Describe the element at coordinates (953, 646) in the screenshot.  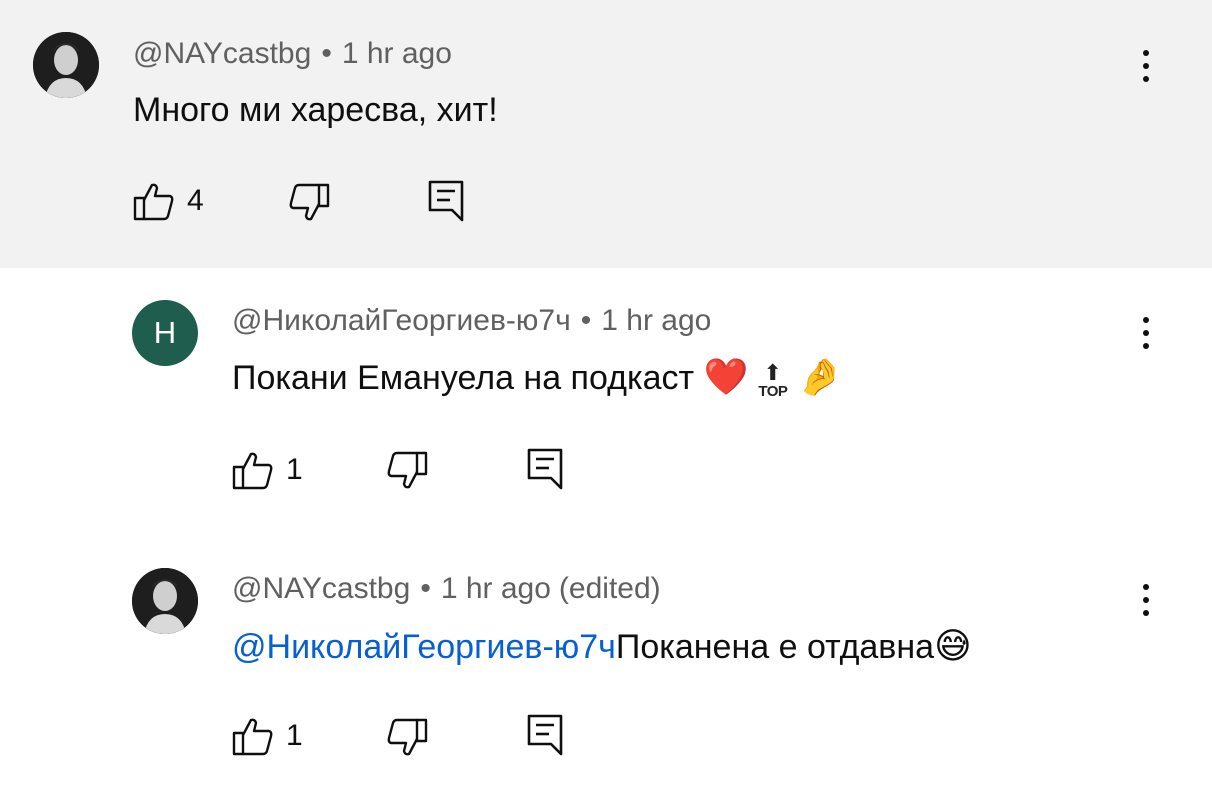
I see `sweat-smile-emoji: 😅` at that location.